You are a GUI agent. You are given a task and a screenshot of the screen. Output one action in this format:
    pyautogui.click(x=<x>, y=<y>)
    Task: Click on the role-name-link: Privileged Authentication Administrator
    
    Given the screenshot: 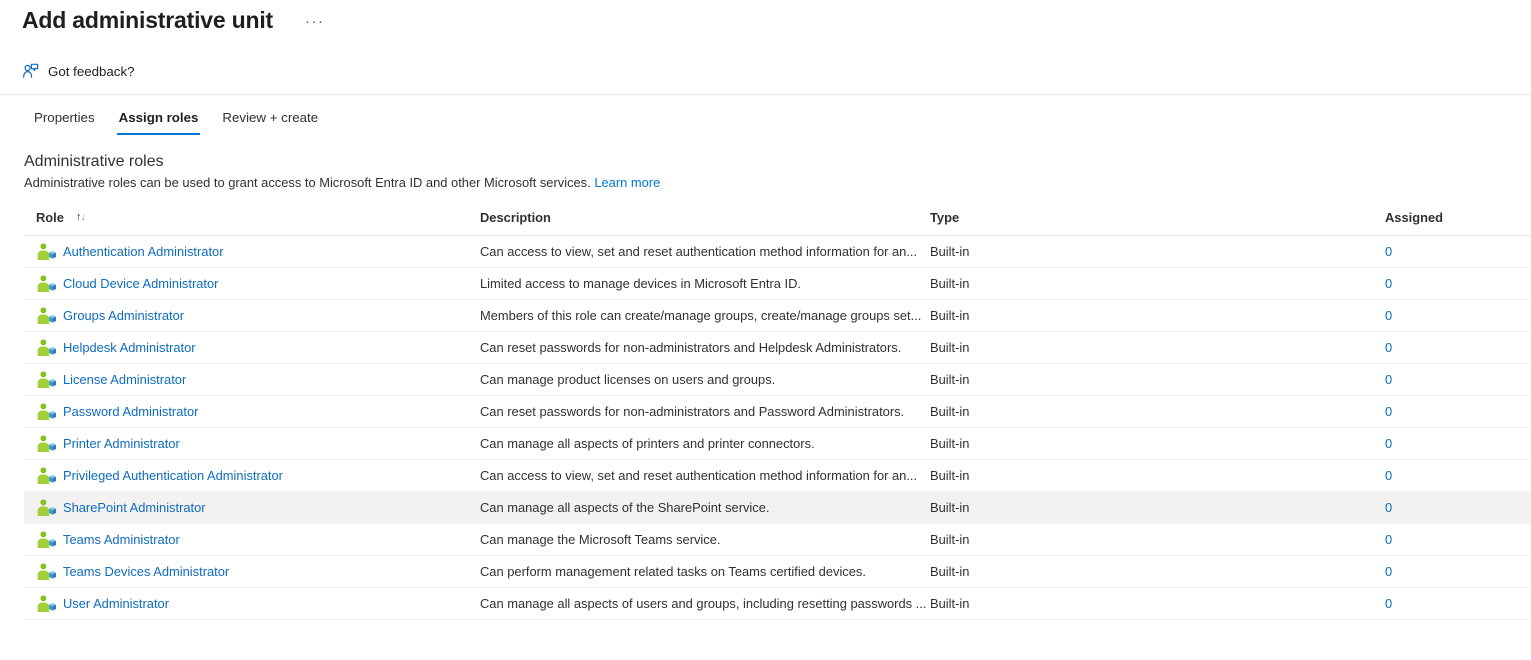 What is the action you would take?
    pyautogui.click(x=173, y=475)
    